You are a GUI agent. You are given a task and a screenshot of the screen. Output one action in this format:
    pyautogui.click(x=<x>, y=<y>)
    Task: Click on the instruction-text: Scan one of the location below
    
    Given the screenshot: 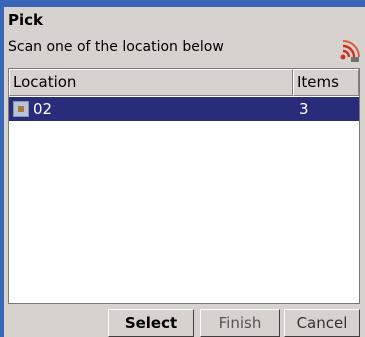 What is the action you would take?
    pyautogui.click(x=116, y=47)
    